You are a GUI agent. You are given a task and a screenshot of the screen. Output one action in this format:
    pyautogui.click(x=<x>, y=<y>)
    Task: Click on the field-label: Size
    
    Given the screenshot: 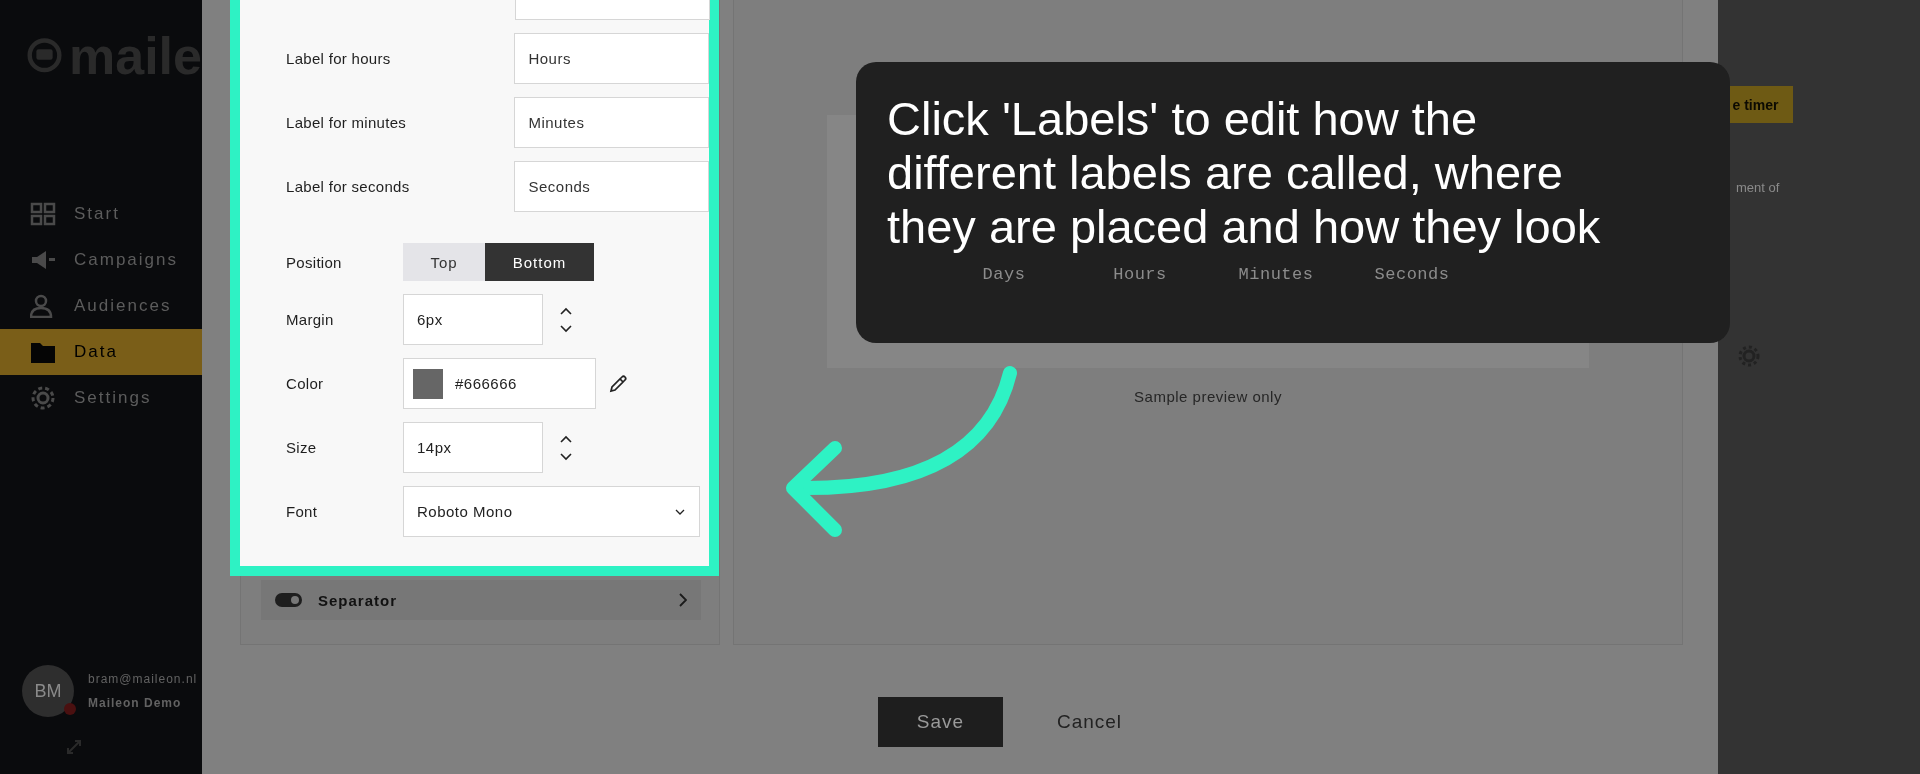 What is the action you would take?
    pyautogui.click(x=302, y=447)
    